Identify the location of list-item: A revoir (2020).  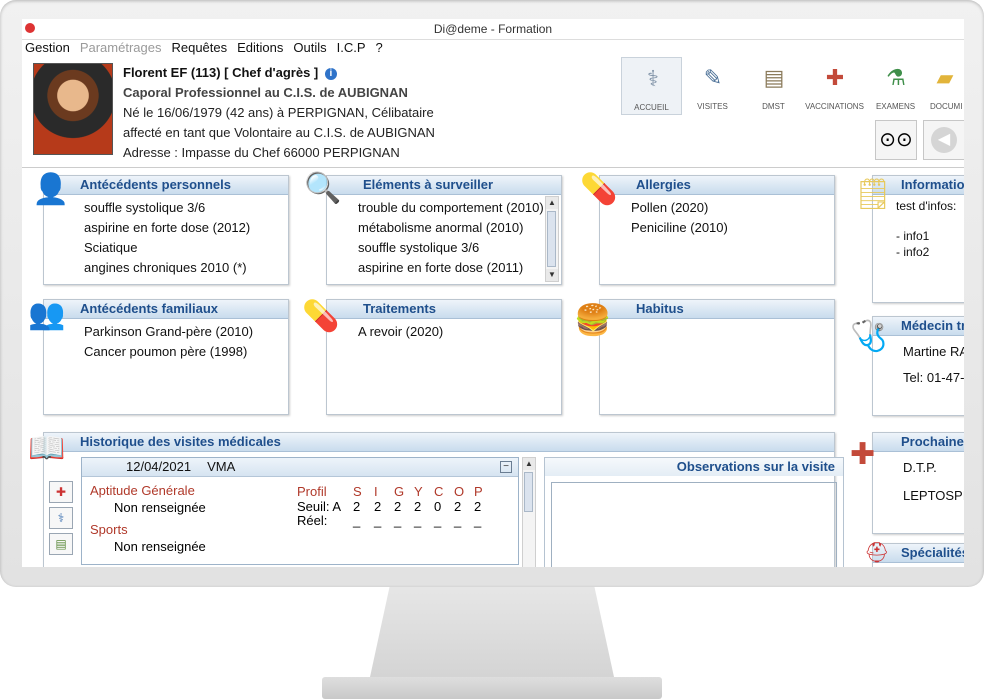
(459, 332).